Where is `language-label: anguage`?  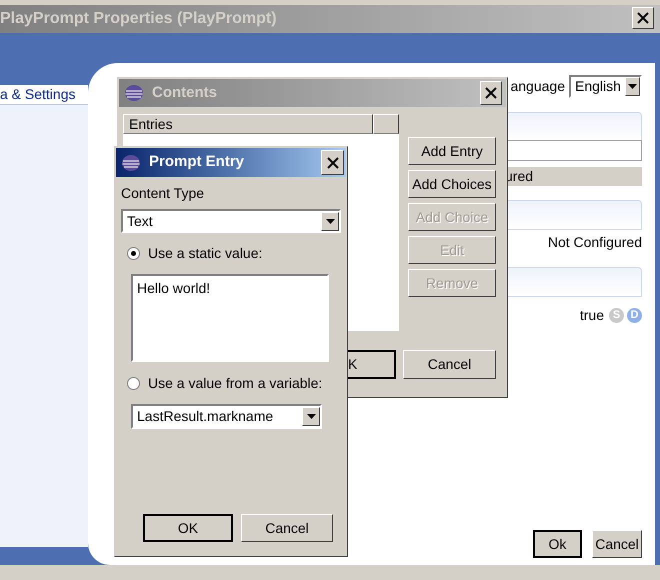 language-label: anguage is located at coordinates (537, 86).